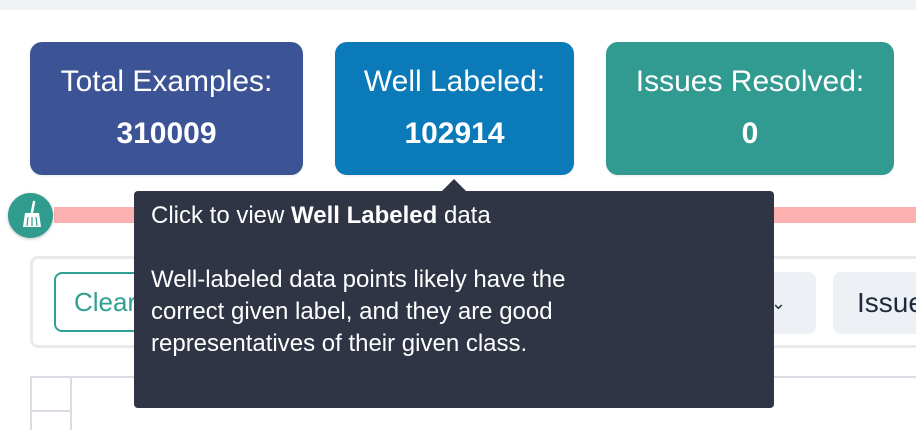 This screenshot has width=916, height=430. I want to click on tooltip-title: Click to view Well Labeled data, so click(454, 216).